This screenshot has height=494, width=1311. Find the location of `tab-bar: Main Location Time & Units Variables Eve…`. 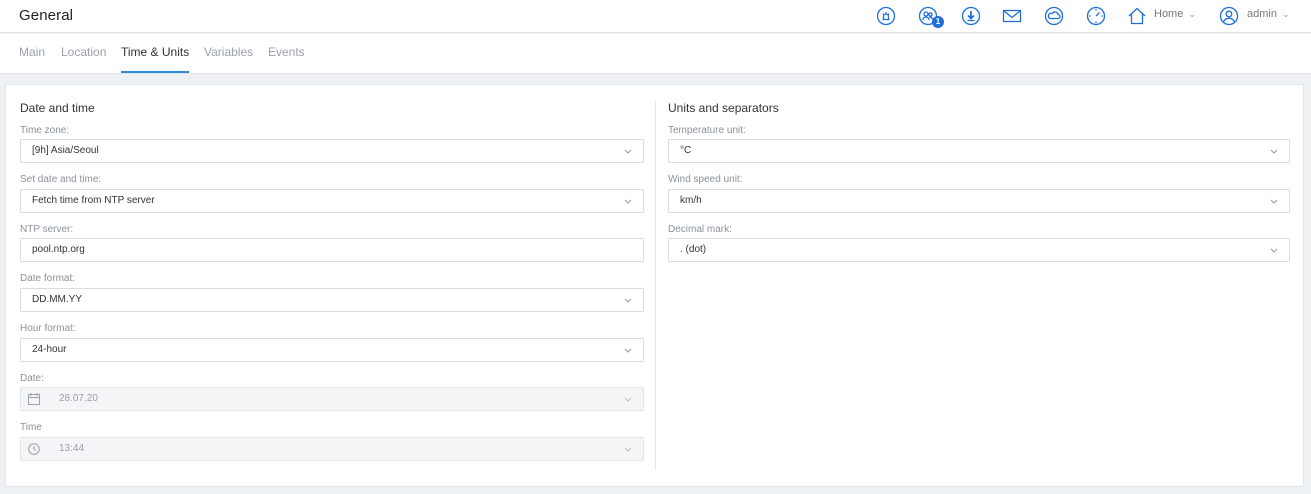

tab-bar: Main Location Time & Units Variables Eve… is located at coordinates (655, 54).